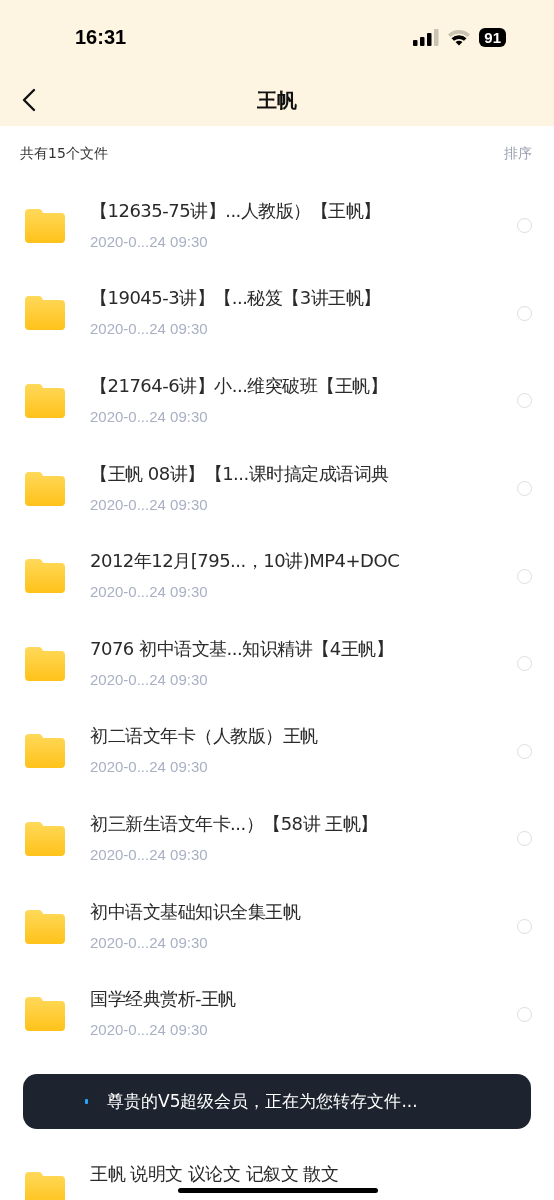 This screenshot has width=554, height=1200. What do you see at coordinates (303, 561) in the screenshot?
I see `file-title: 2012年12月[795...，10讲)MP4+DOC` at bounding box center [303, 561].